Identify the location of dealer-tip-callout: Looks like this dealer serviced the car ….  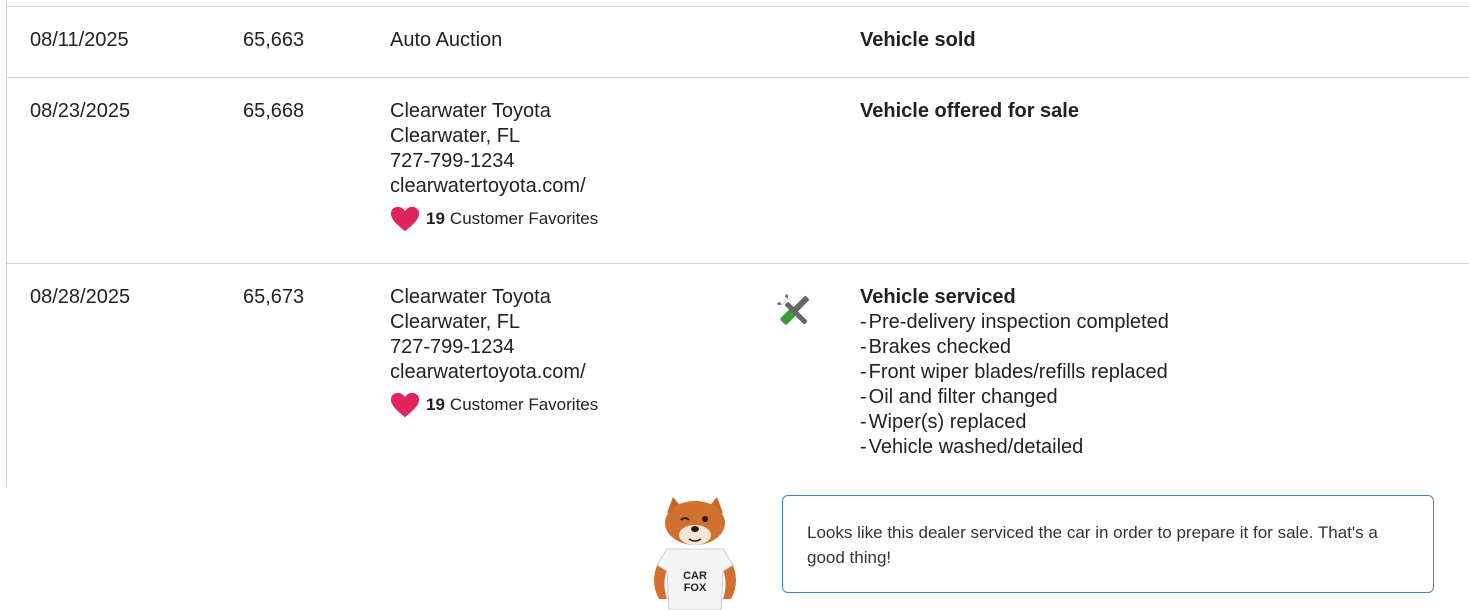
(1108, 544).